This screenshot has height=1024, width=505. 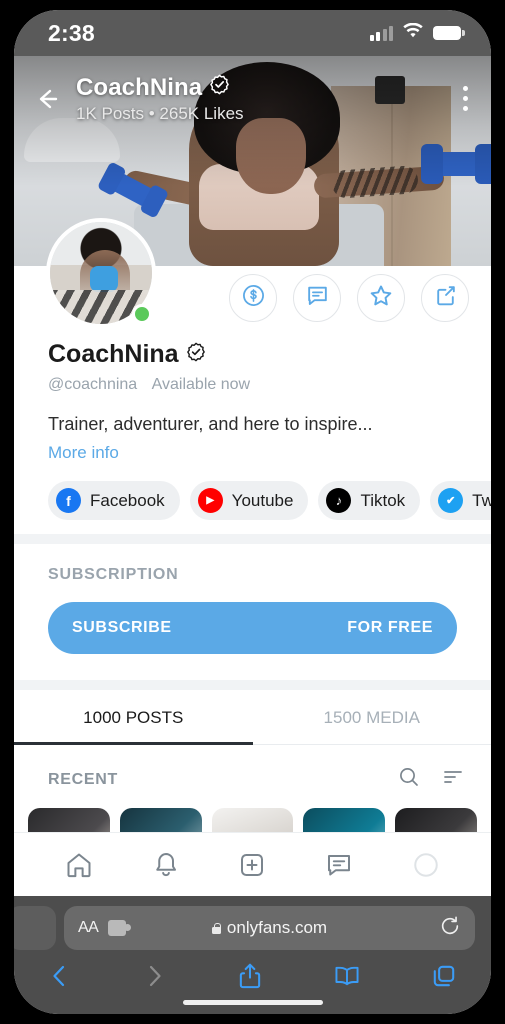 I want to click on cover-username: CoachNina, so click(x=262, y=88).